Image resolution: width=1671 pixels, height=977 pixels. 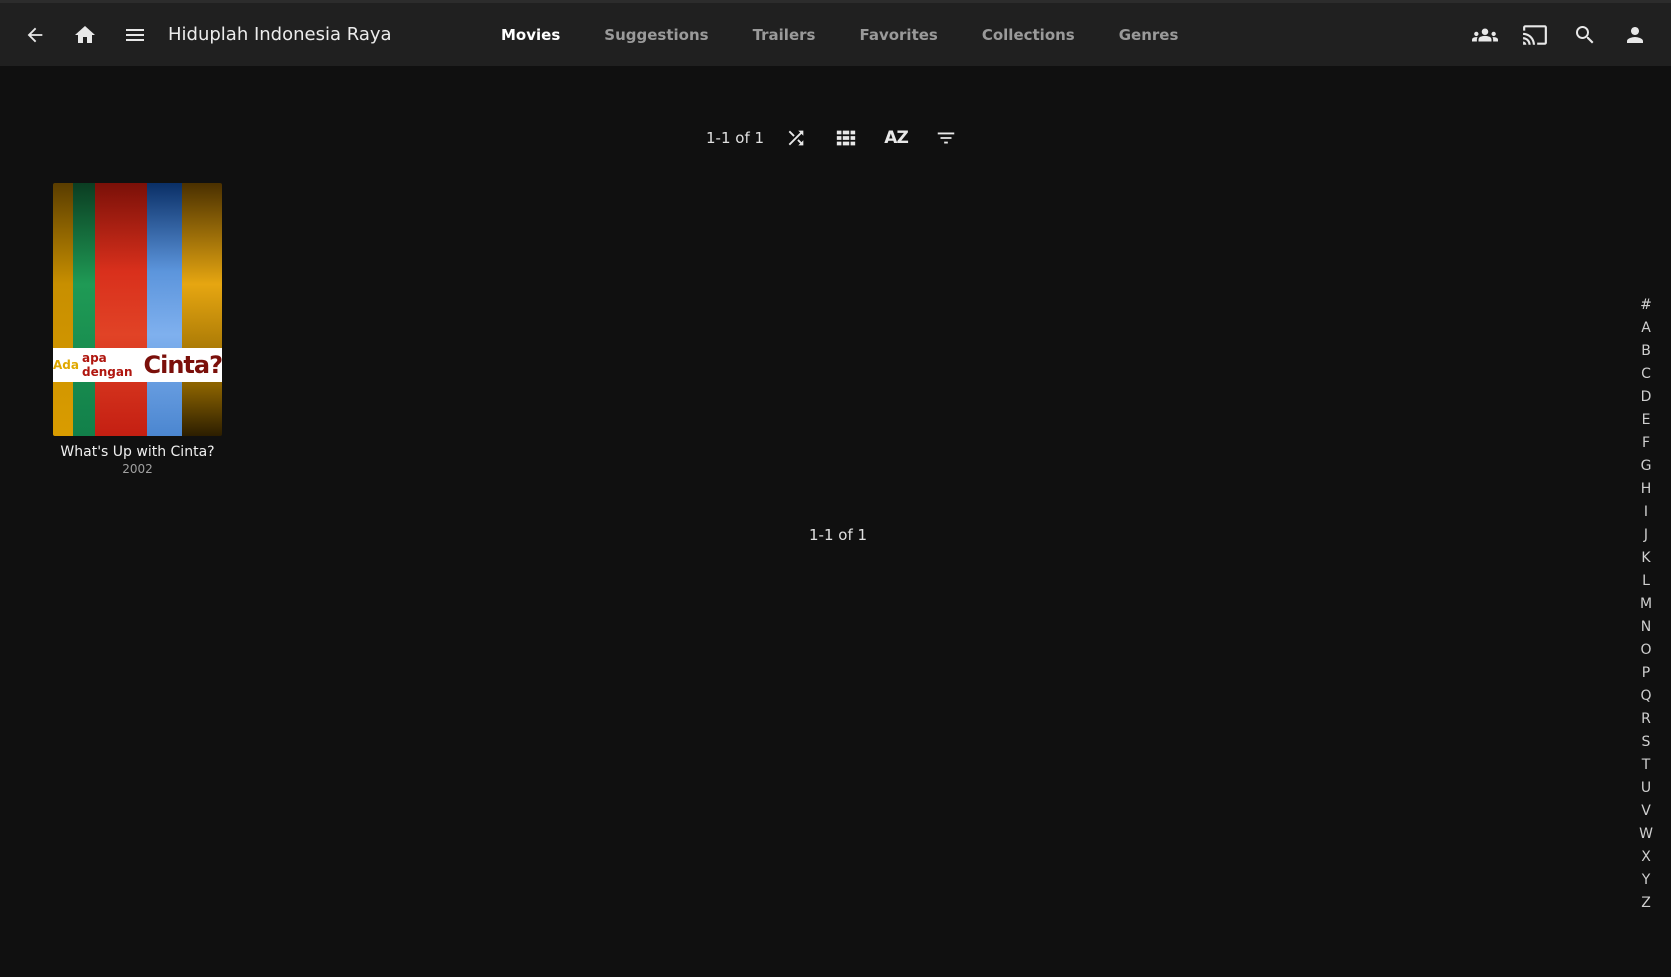 I want to click on sync-play-button, so click(x=1485, y=35).